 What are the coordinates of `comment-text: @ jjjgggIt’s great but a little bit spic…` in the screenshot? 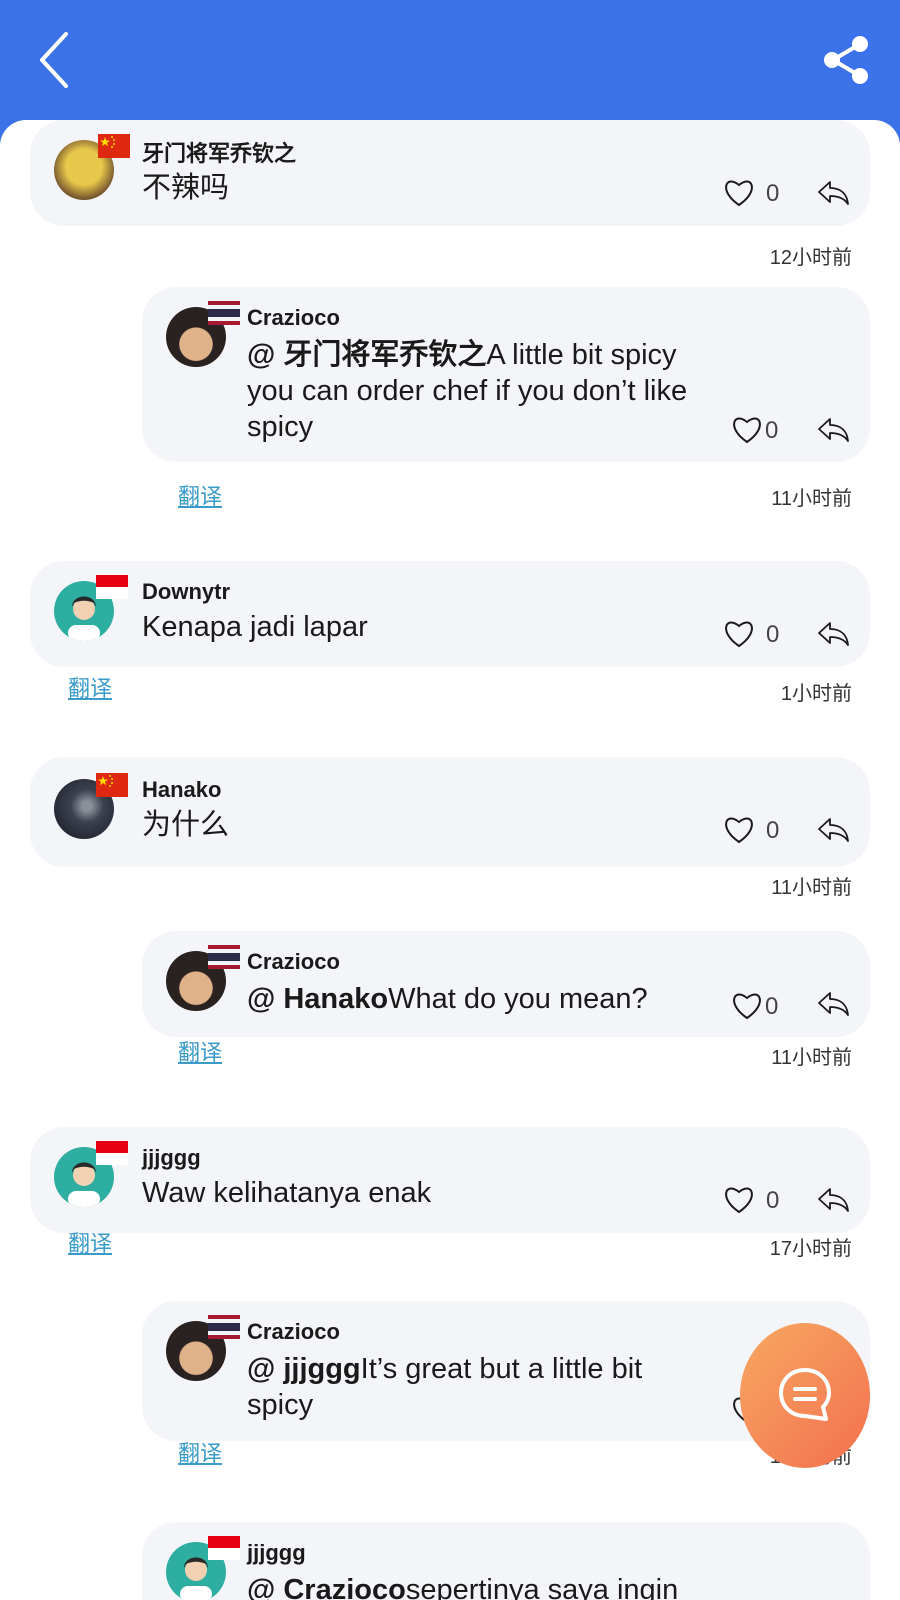 It's located at (469, 1387).